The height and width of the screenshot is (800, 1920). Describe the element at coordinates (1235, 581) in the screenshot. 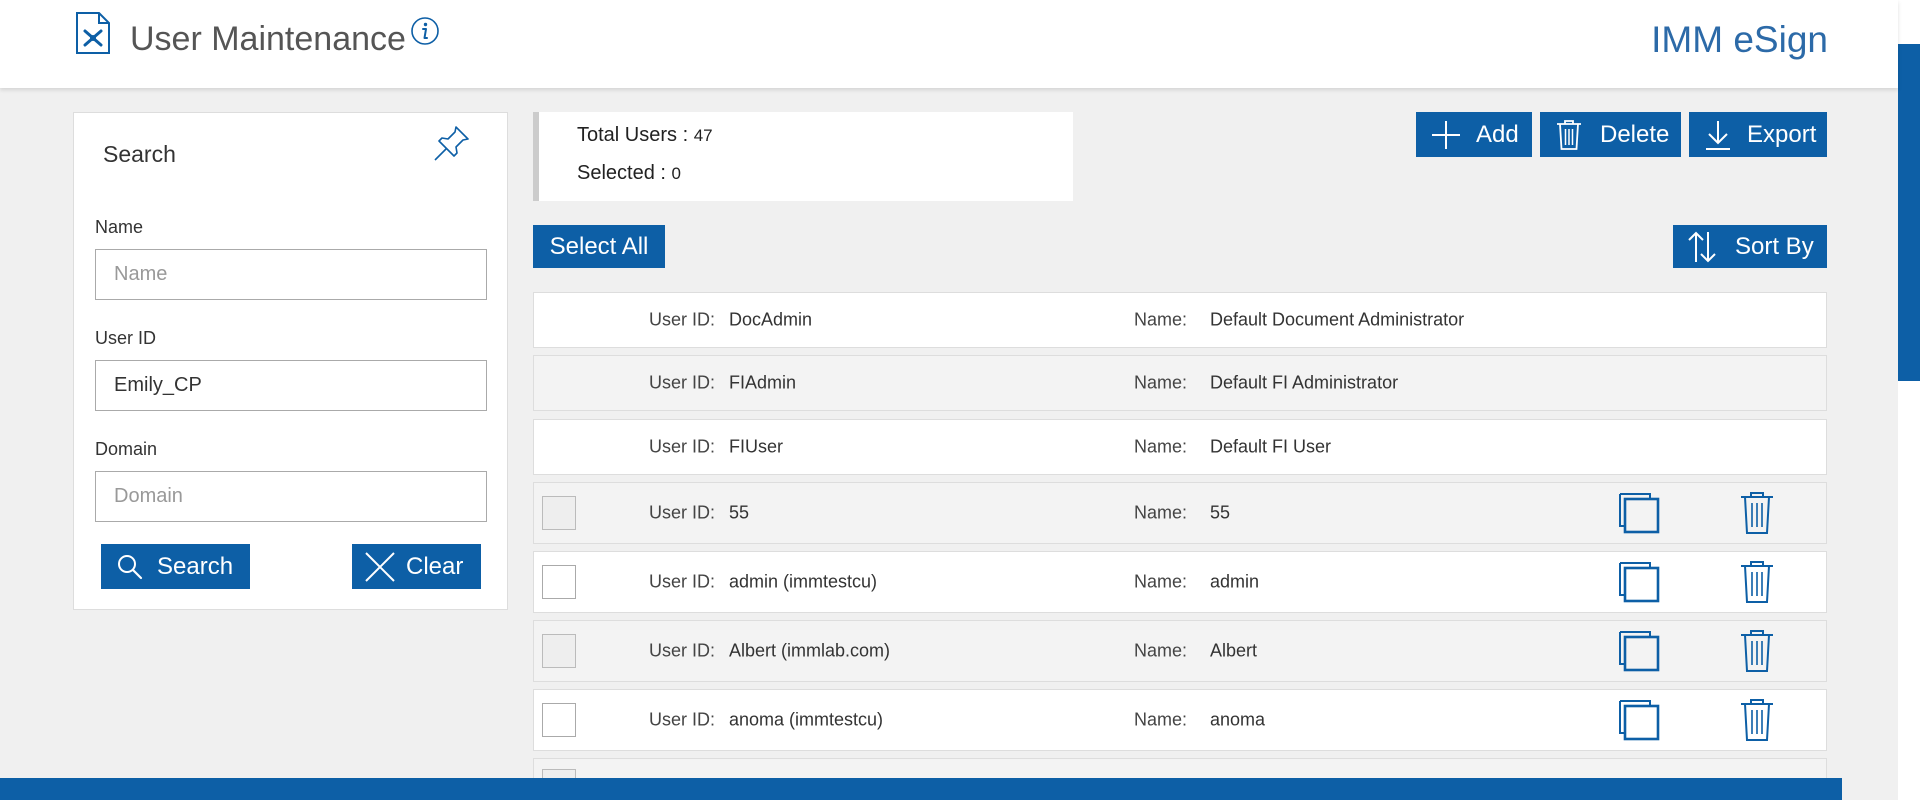

I see `name-value: admin` at that location.